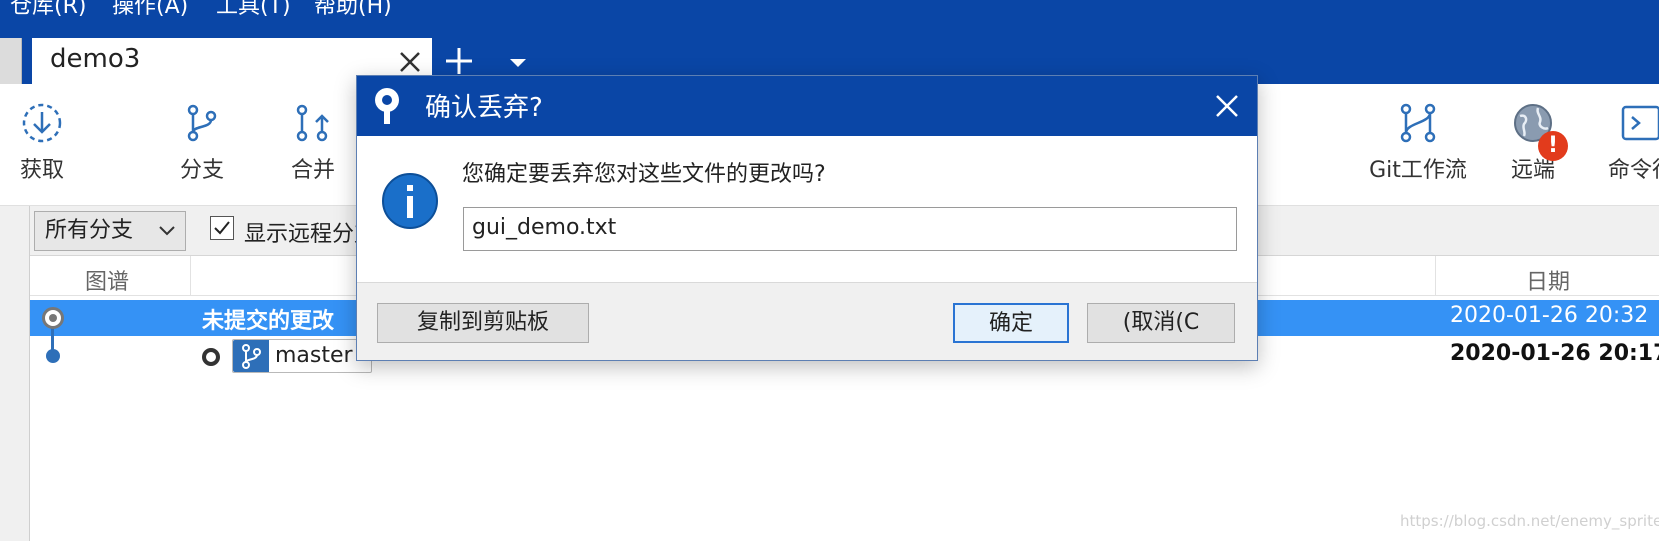 The image size is (1659, 541). What do you see at coordinates (1627, 143) in the screenshot?
I see `terminal-button: 命令行` at bounding box center [1627, 143].